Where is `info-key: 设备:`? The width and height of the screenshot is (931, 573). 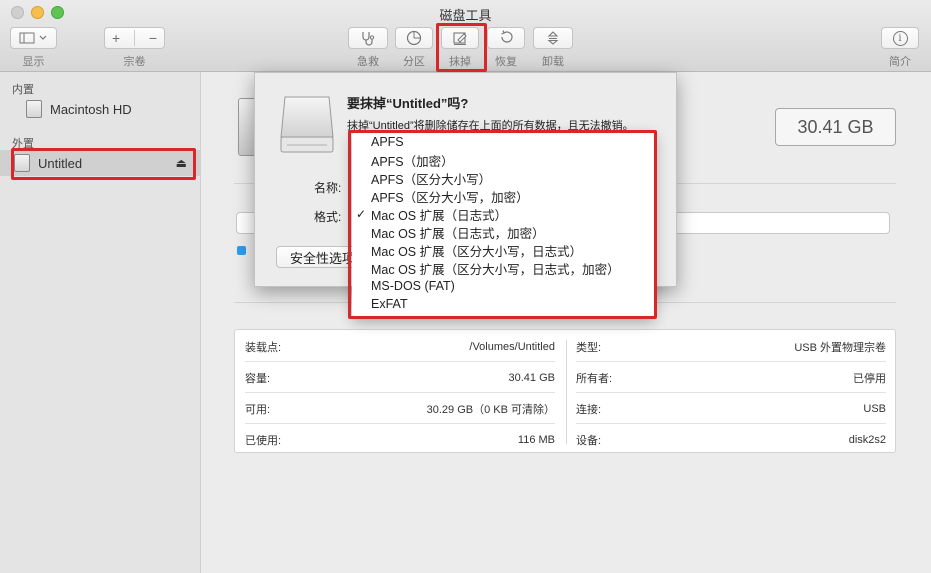
info-key: 设备: is located at coordinates (589, 440).